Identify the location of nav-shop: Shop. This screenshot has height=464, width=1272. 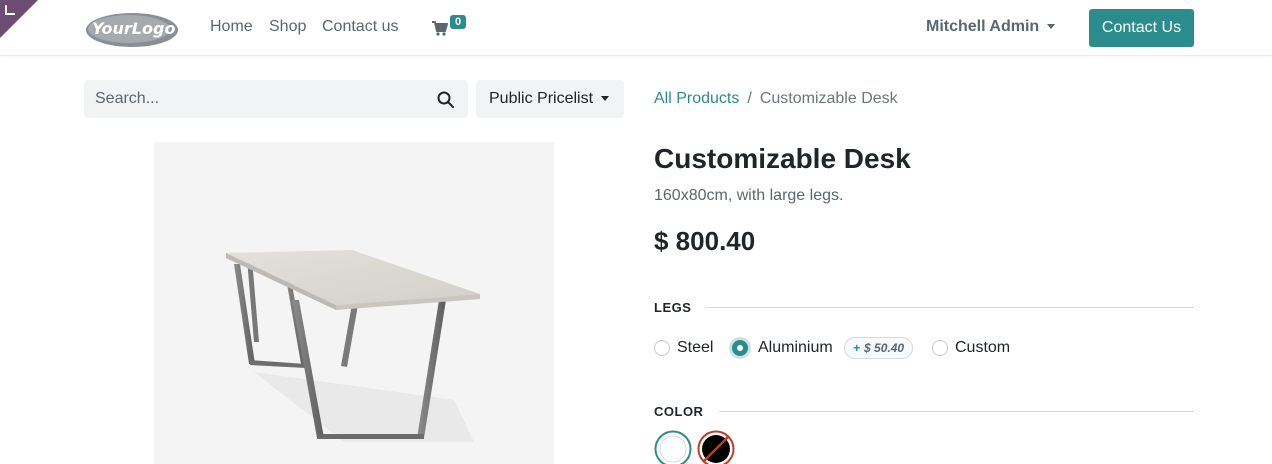
(287, 27).